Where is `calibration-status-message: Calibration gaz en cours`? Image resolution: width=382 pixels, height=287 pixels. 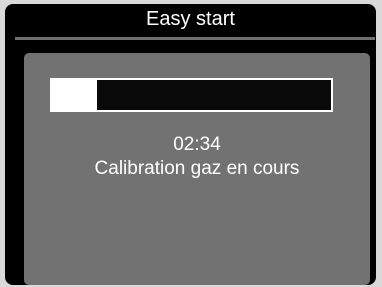
calibration-status-message: Calibration gaz en cours is located at coordinates (197, 168).